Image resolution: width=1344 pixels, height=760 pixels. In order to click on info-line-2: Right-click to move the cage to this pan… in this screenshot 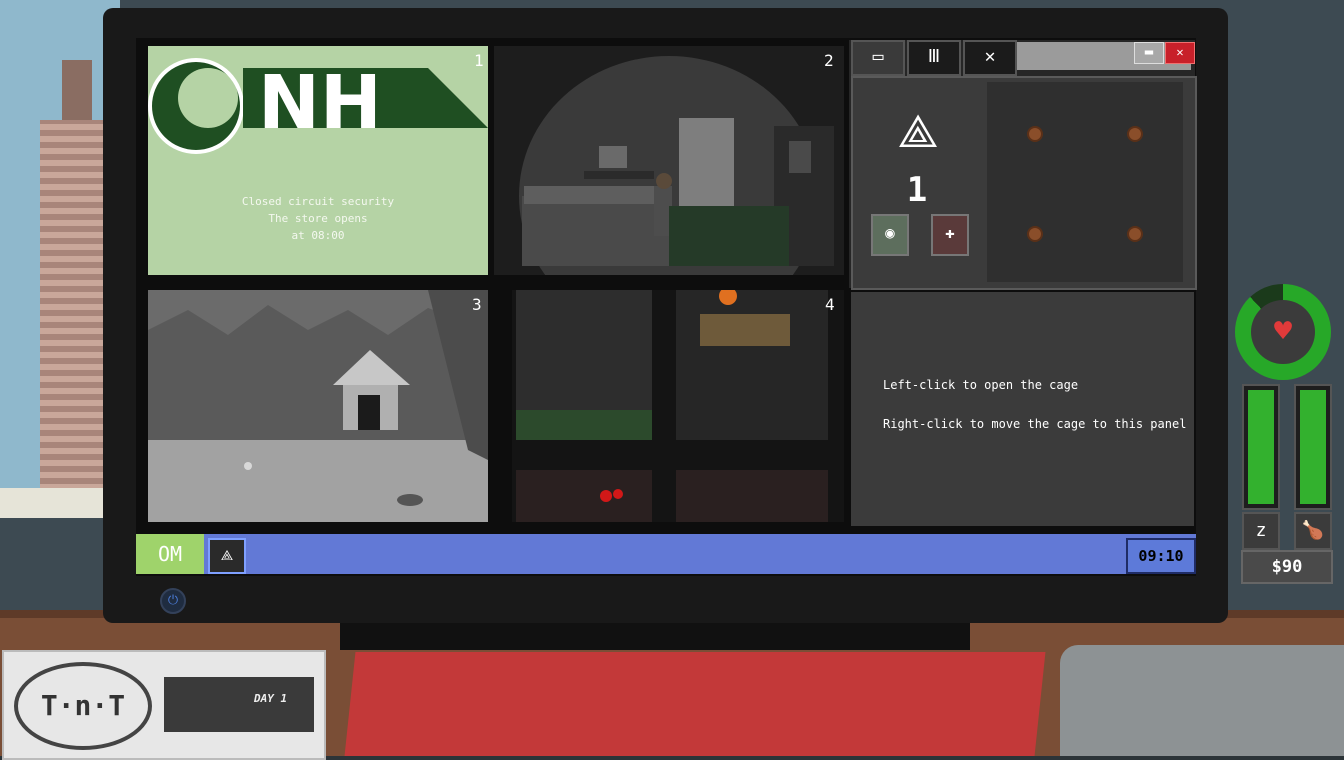, I will do `click(1035, 424)`.